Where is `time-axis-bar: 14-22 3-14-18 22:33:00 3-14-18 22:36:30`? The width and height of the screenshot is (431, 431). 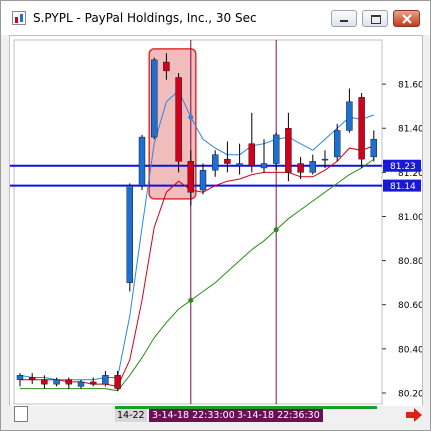
time-axis-bar: 14-22 3-14-18 22:33:00 3-14-18 22:36:30 is located at coordinates (216, 416).